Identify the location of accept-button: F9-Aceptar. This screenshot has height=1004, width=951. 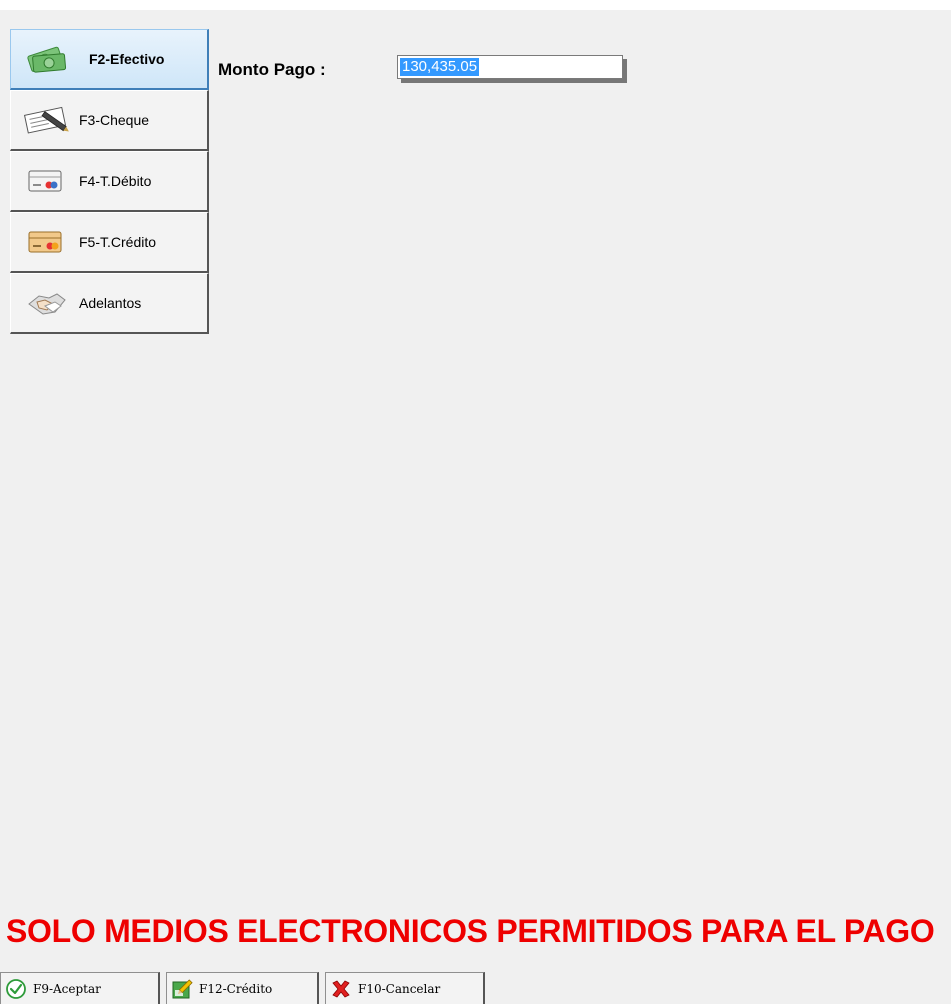
(80, 988).